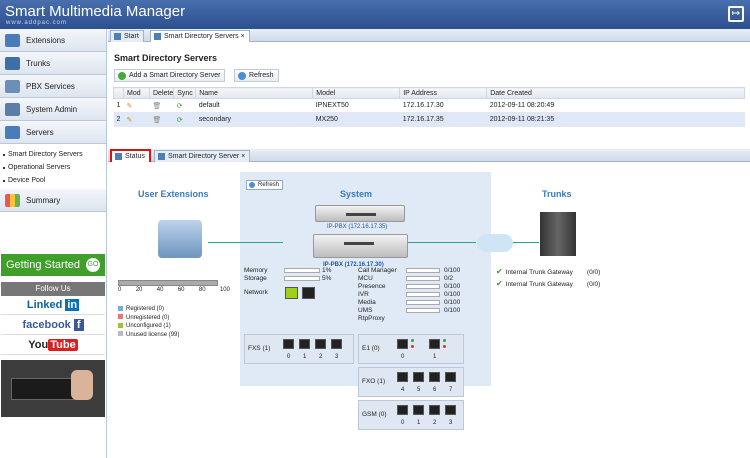 The width and height of the screenshot is (750, 458). I want to click on home-icon, so click(117, 36).